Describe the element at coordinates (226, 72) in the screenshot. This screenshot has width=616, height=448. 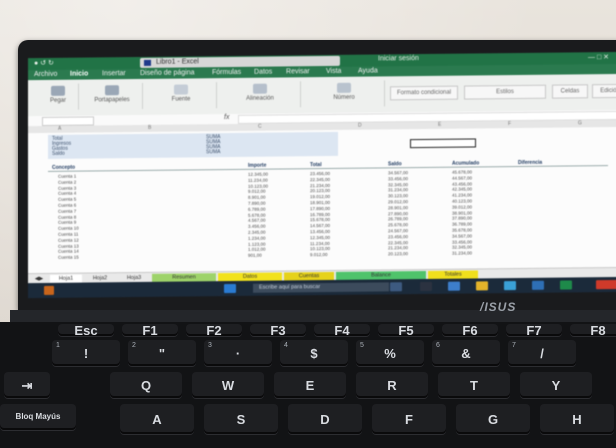
I see `tab-formulas: Fórmulas` at that location.